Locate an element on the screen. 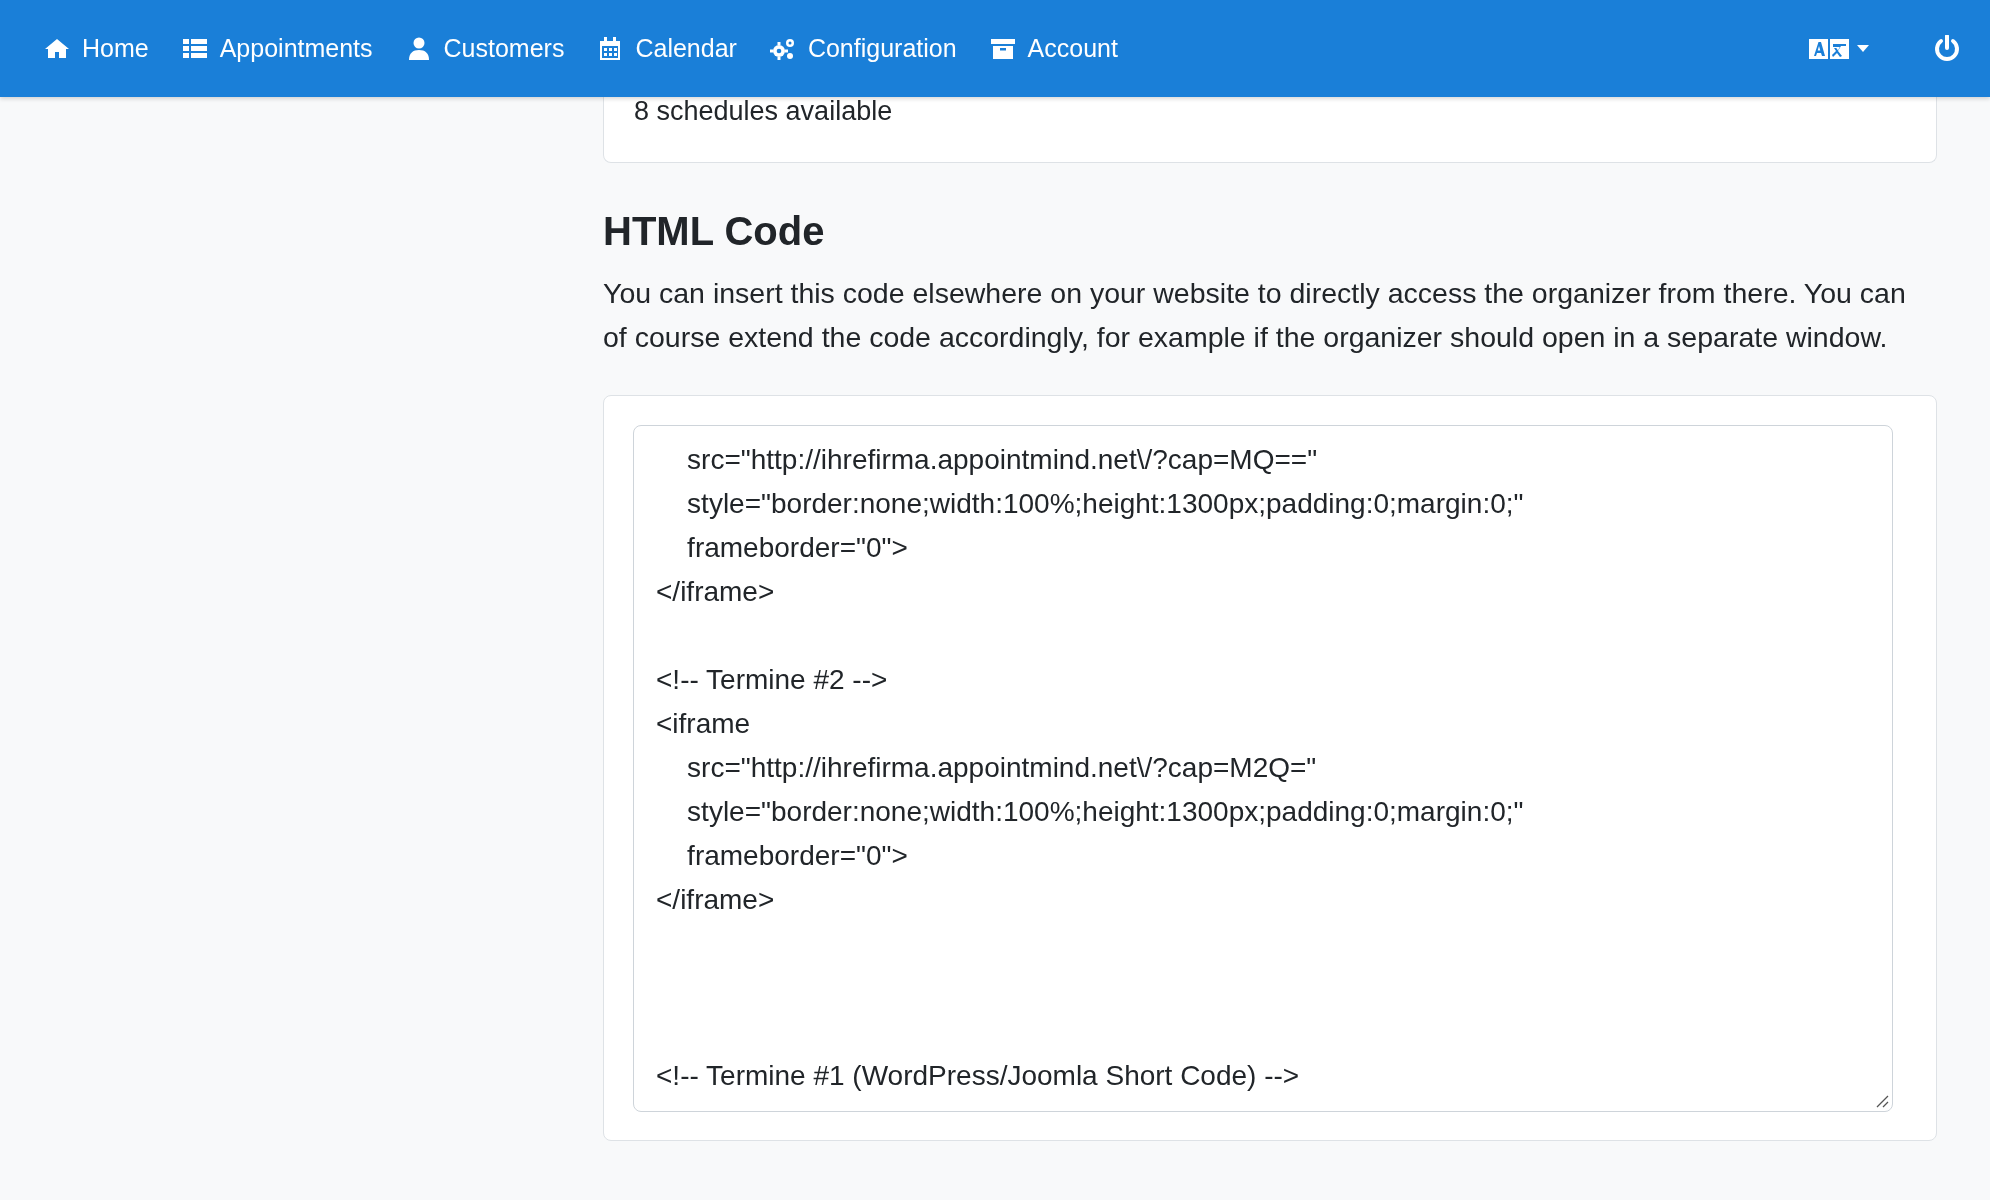 Image resolution: width=1990 pixels, height=1200 pixels. nav-link: Calendar is located at coordinates (675, 48).